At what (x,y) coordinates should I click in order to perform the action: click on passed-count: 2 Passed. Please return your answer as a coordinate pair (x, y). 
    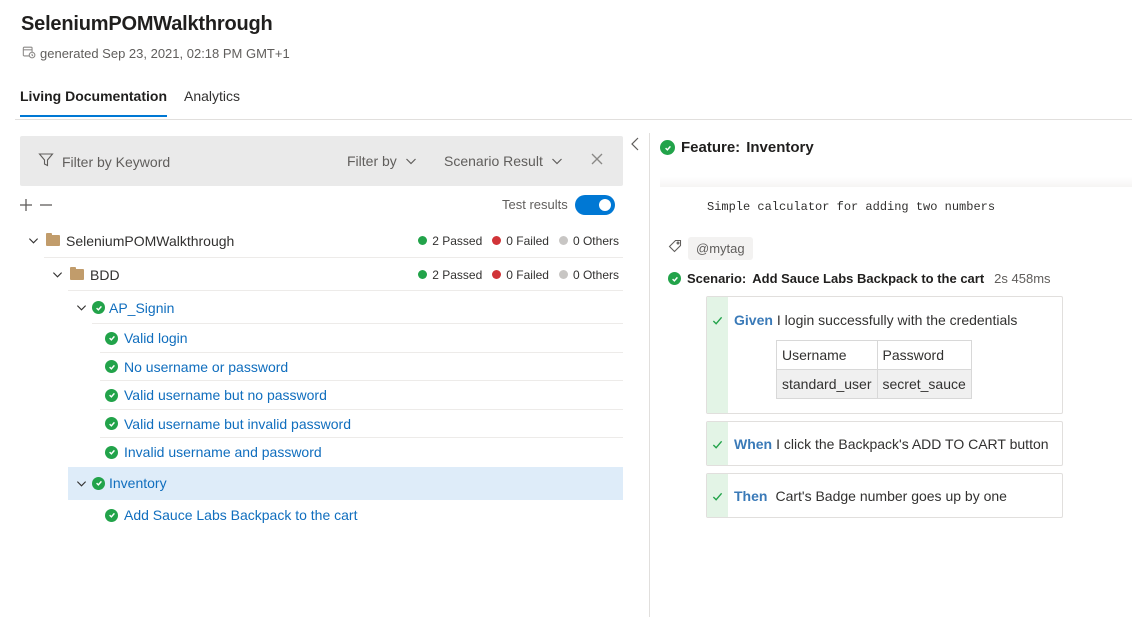
    Looking at the image, I should click on (450, 275).